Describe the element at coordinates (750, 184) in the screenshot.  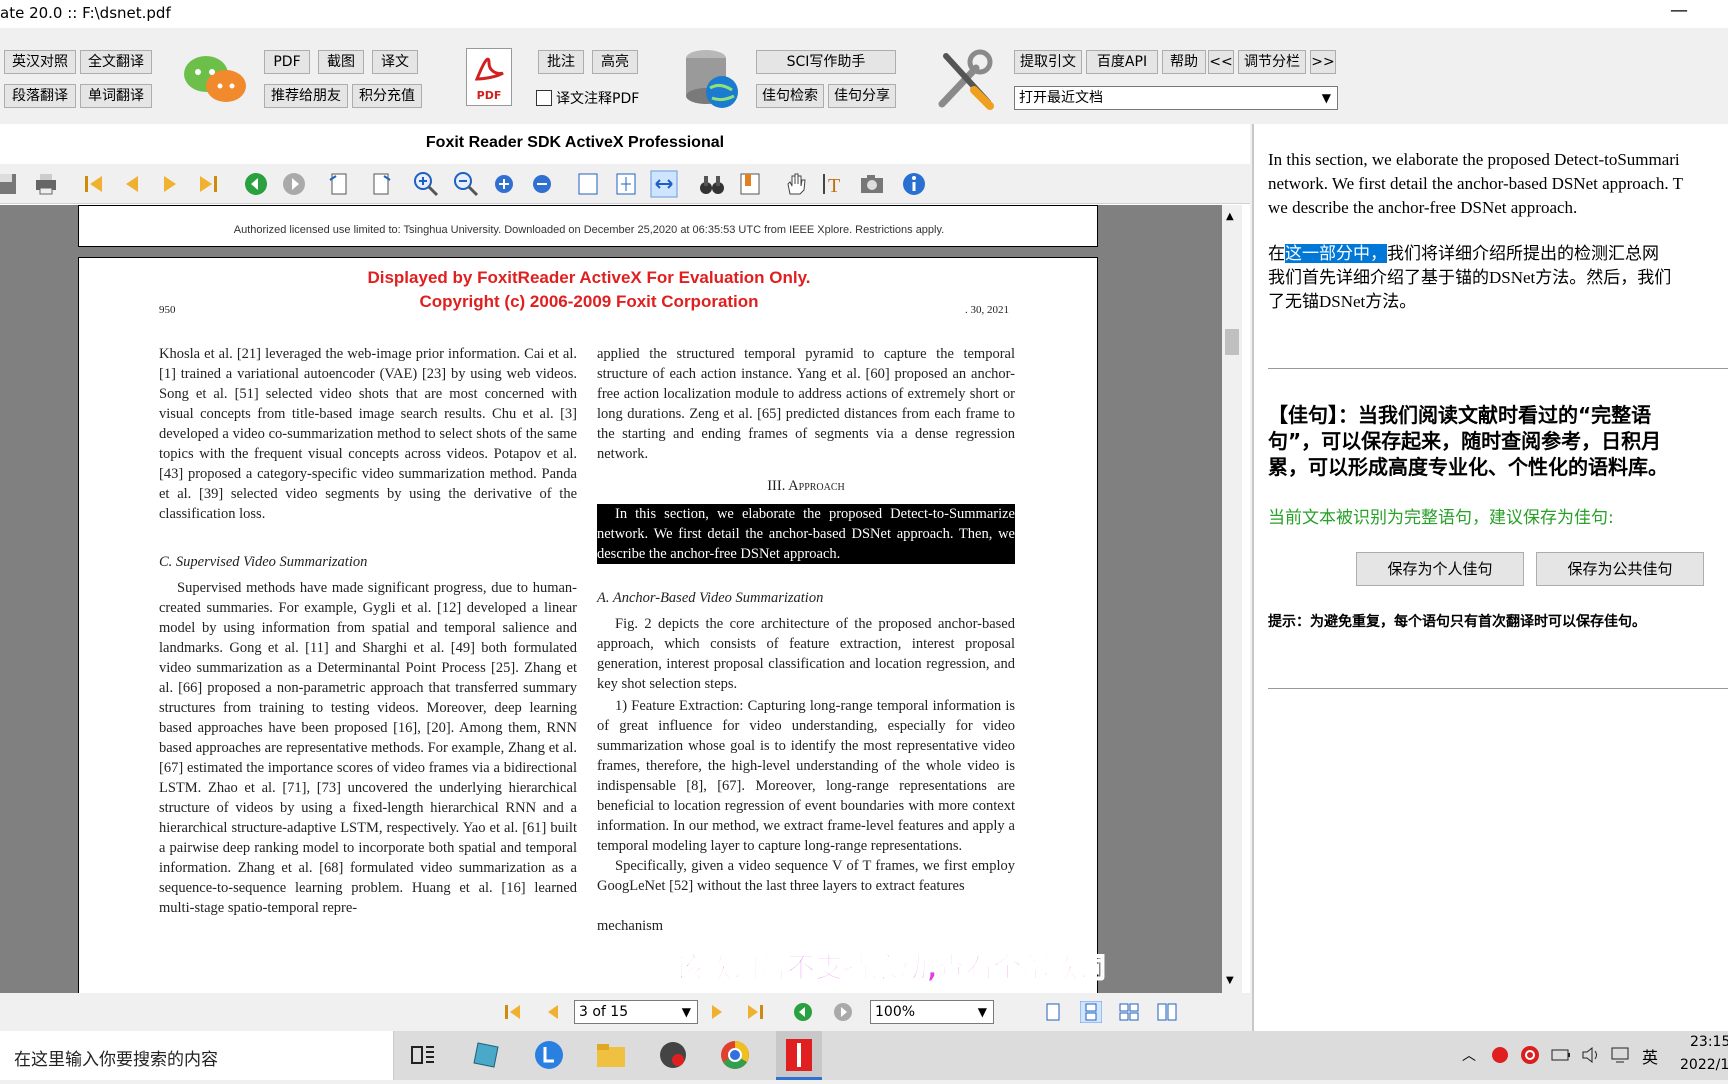
I see `bookmark-icon` at that location.